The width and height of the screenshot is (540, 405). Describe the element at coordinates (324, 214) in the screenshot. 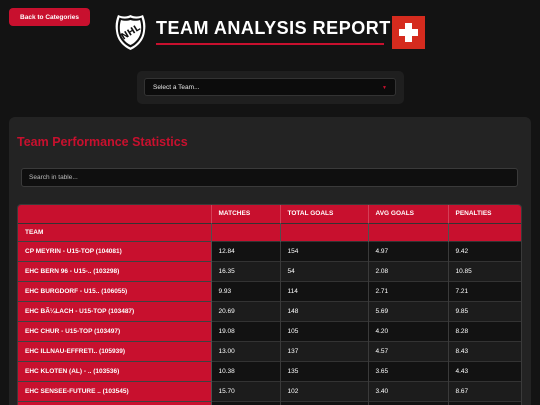

I see `column-header-total-goals: TOTAL GOALS` at that location.